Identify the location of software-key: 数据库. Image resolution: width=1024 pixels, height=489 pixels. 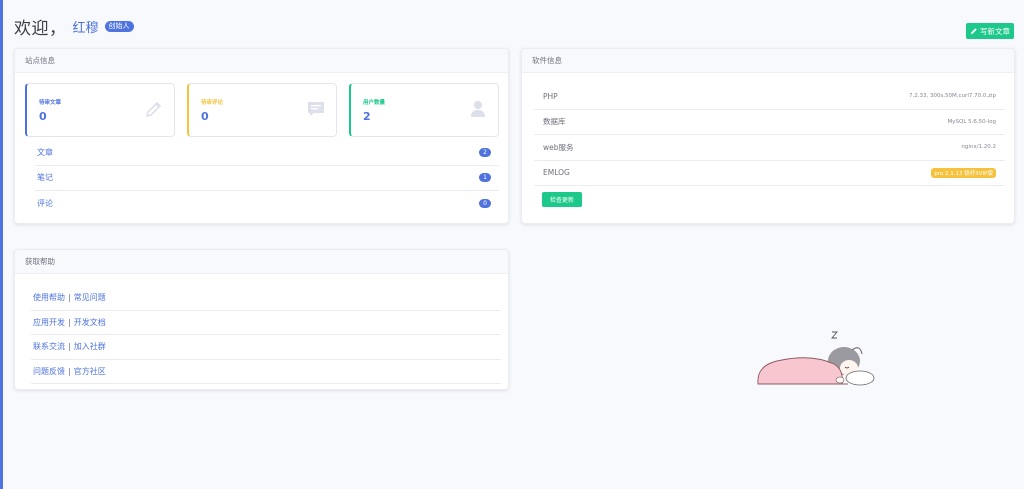
(554, 122).